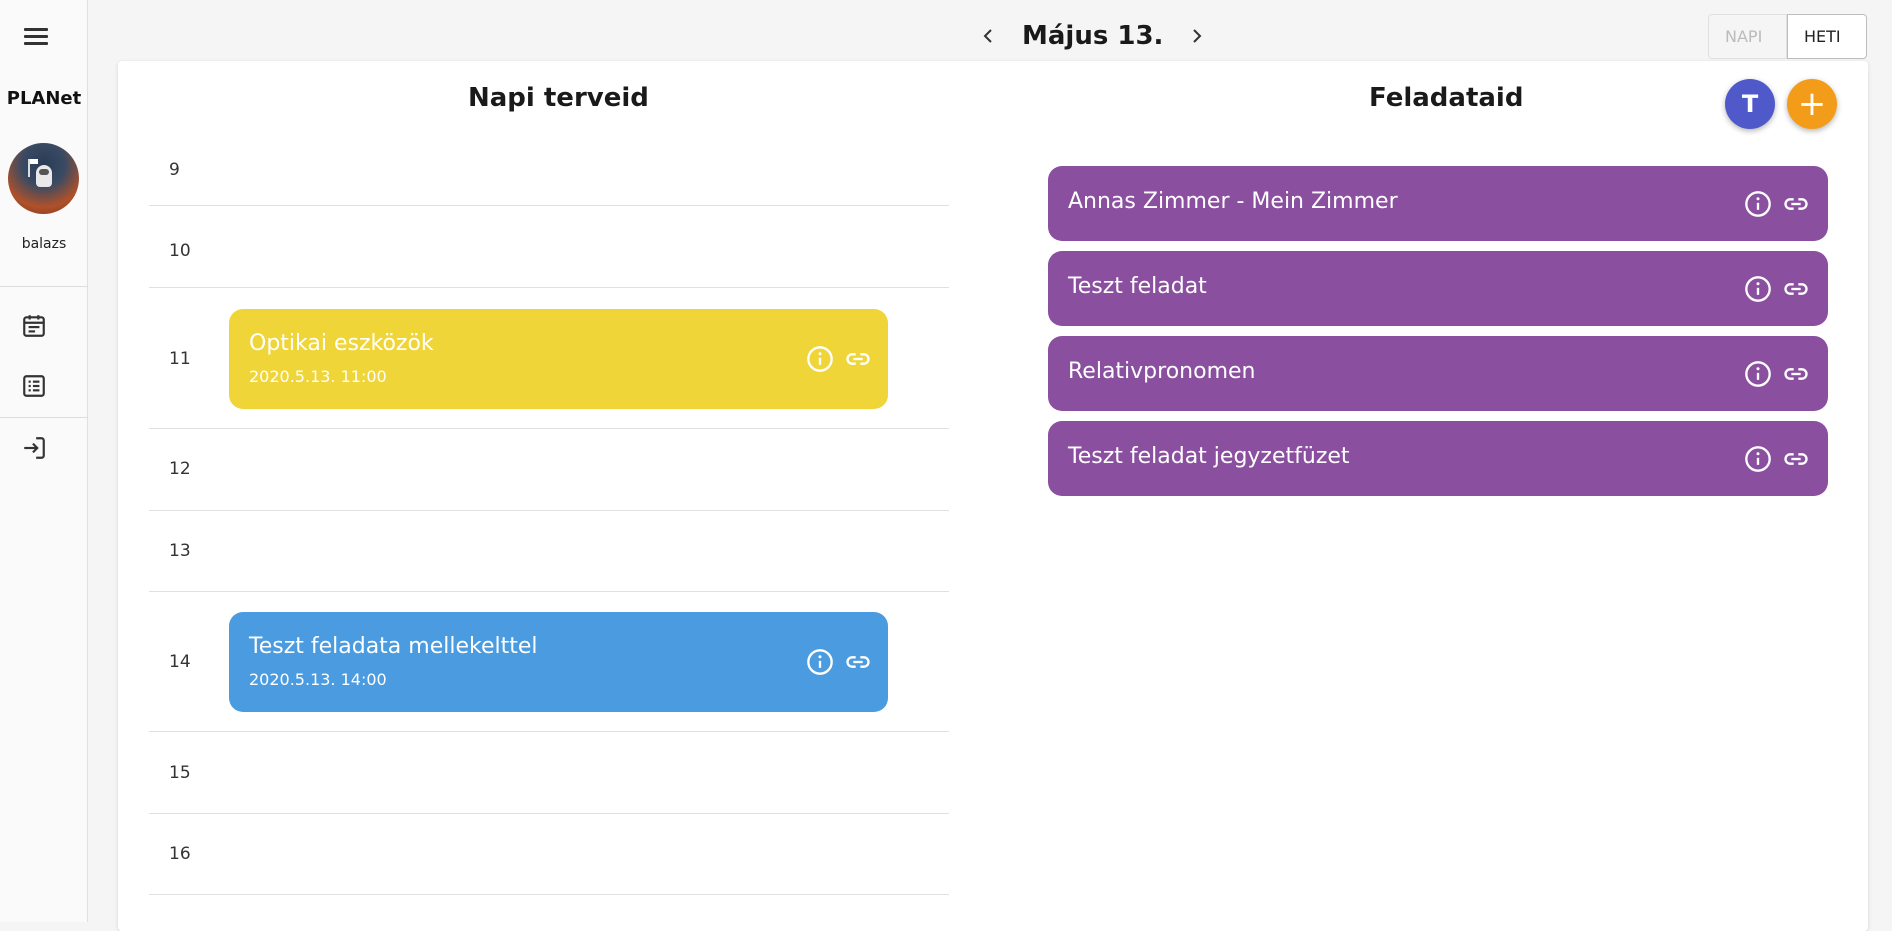  Describe the element at coordinates (44, 244) in the screenshot. I see `username: balazs` at that location.